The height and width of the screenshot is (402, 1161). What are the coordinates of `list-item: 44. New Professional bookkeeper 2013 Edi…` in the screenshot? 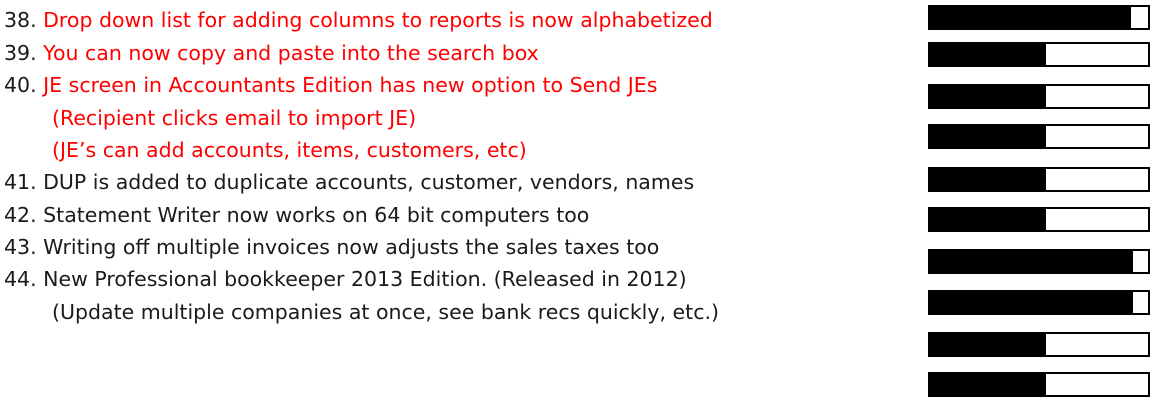 It's located at (345, 279).